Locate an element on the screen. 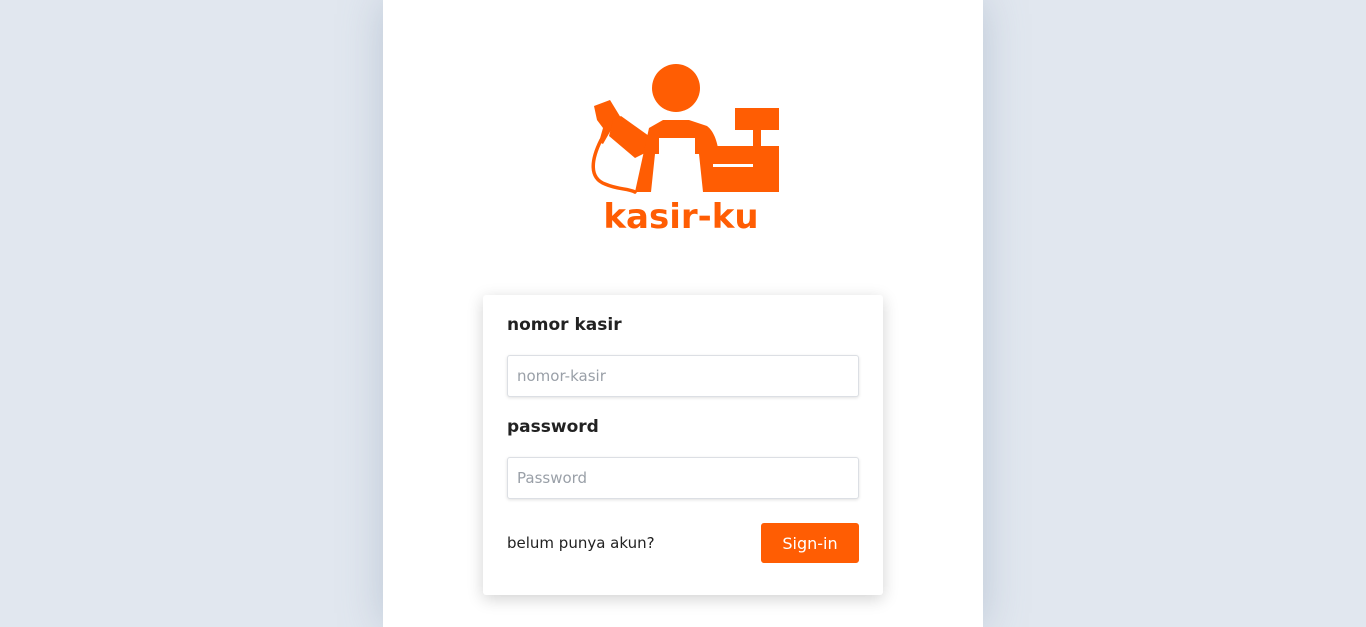  kasir-number-label: nomor kasir is located at coordinates (564, 325).